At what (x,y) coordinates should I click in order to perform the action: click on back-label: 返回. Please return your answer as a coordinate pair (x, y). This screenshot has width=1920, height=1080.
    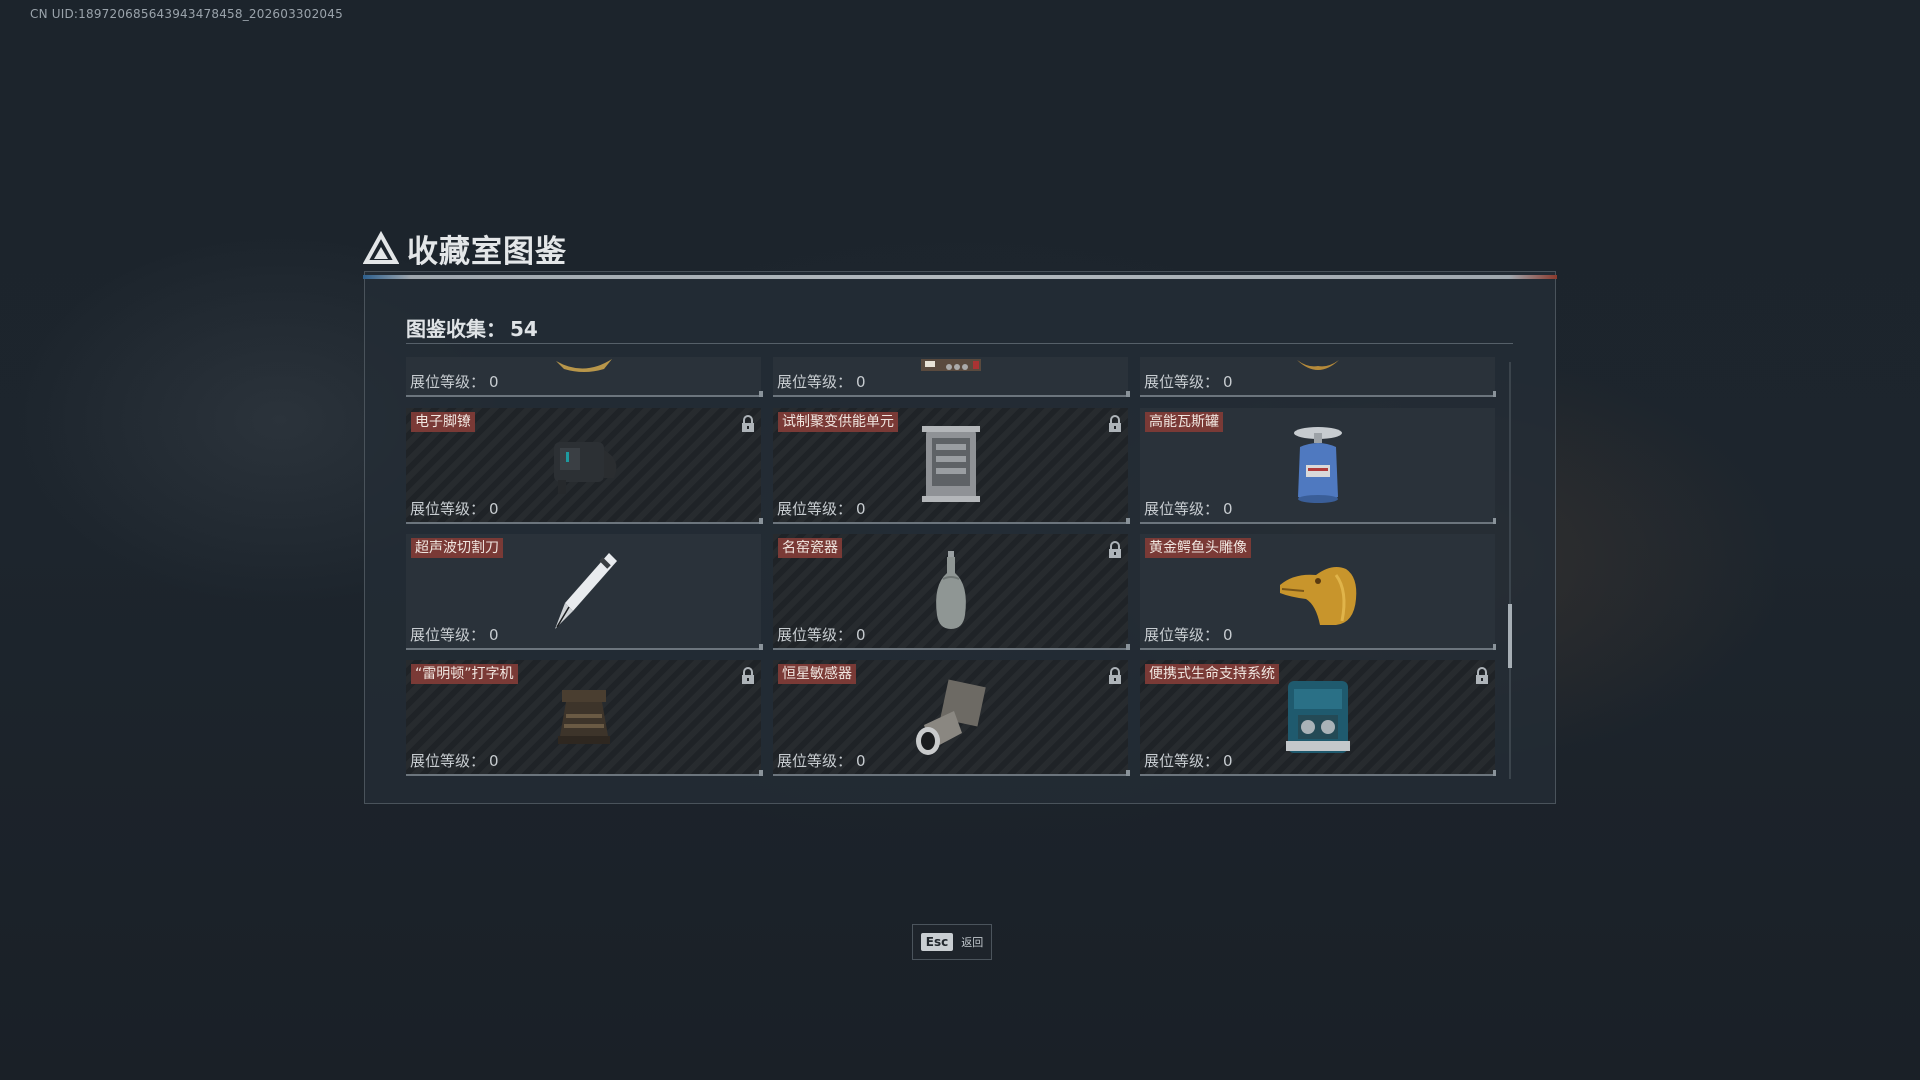
    Looking at the image, I should click on (972, 942).